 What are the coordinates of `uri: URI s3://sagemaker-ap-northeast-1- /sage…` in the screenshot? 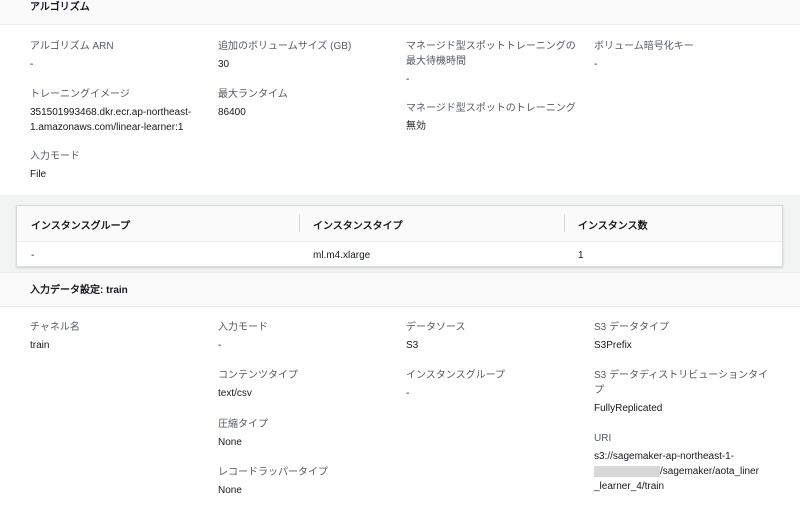 It's located at (676, 462).